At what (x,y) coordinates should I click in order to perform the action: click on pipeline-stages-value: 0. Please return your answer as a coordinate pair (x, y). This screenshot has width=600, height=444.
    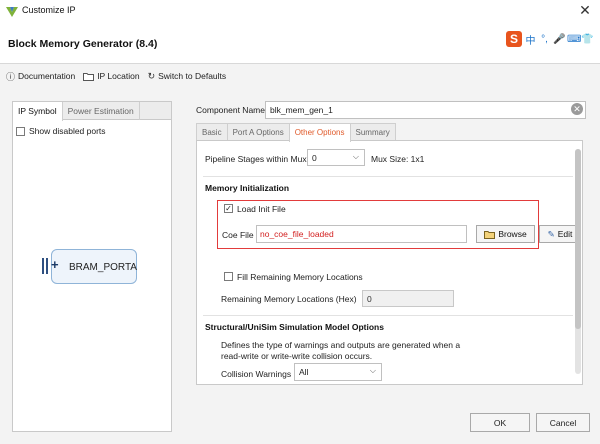
    Looking at the image, I should click on (314, 158).